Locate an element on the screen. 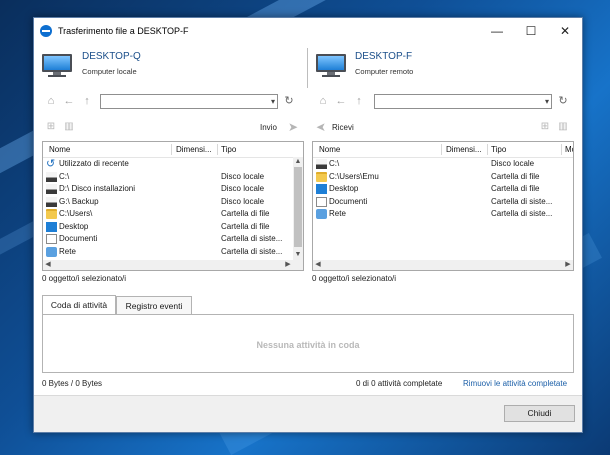 This screenshot has width=610, height=455. file-row: G:\ Backup Disco locale is located at coordinates (168, 202).